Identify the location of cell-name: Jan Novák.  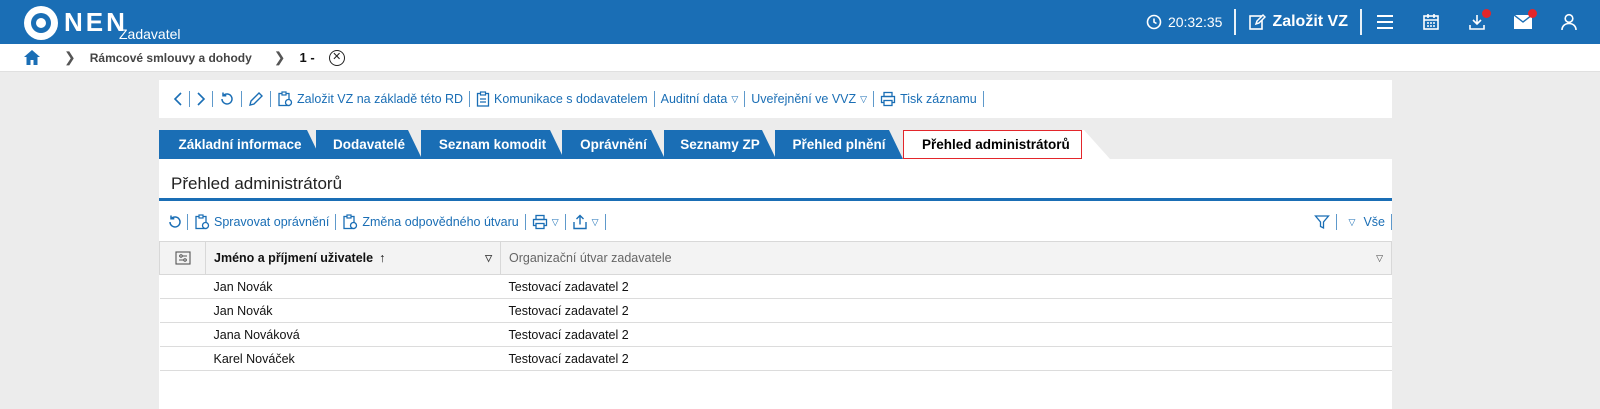
(353, 286).